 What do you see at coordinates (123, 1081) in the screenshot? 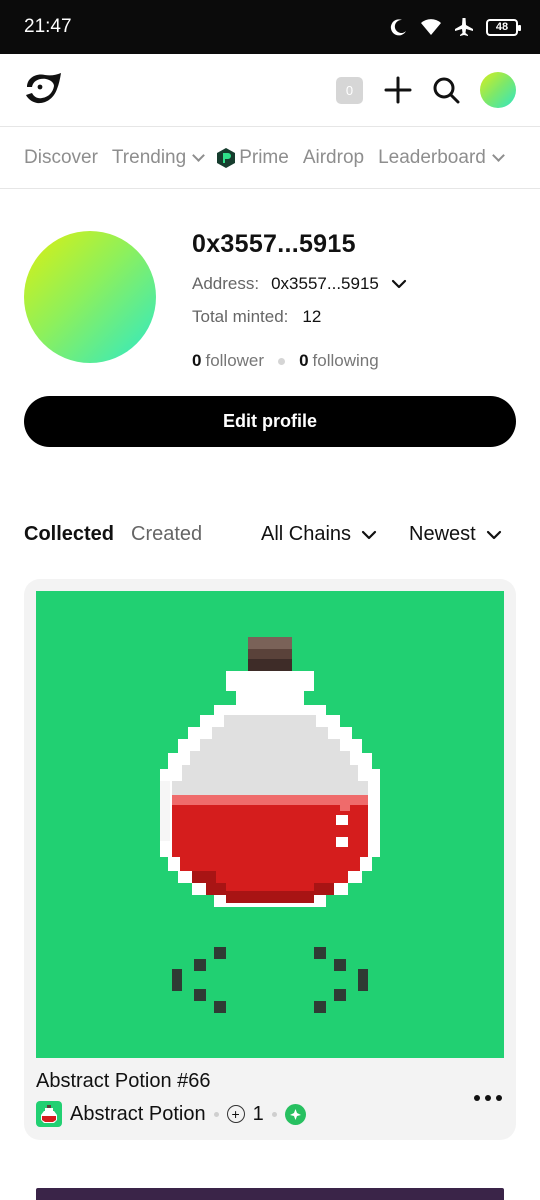
I see `nft-title: Abstract Potion #66` at bounding box center [123, 1081].